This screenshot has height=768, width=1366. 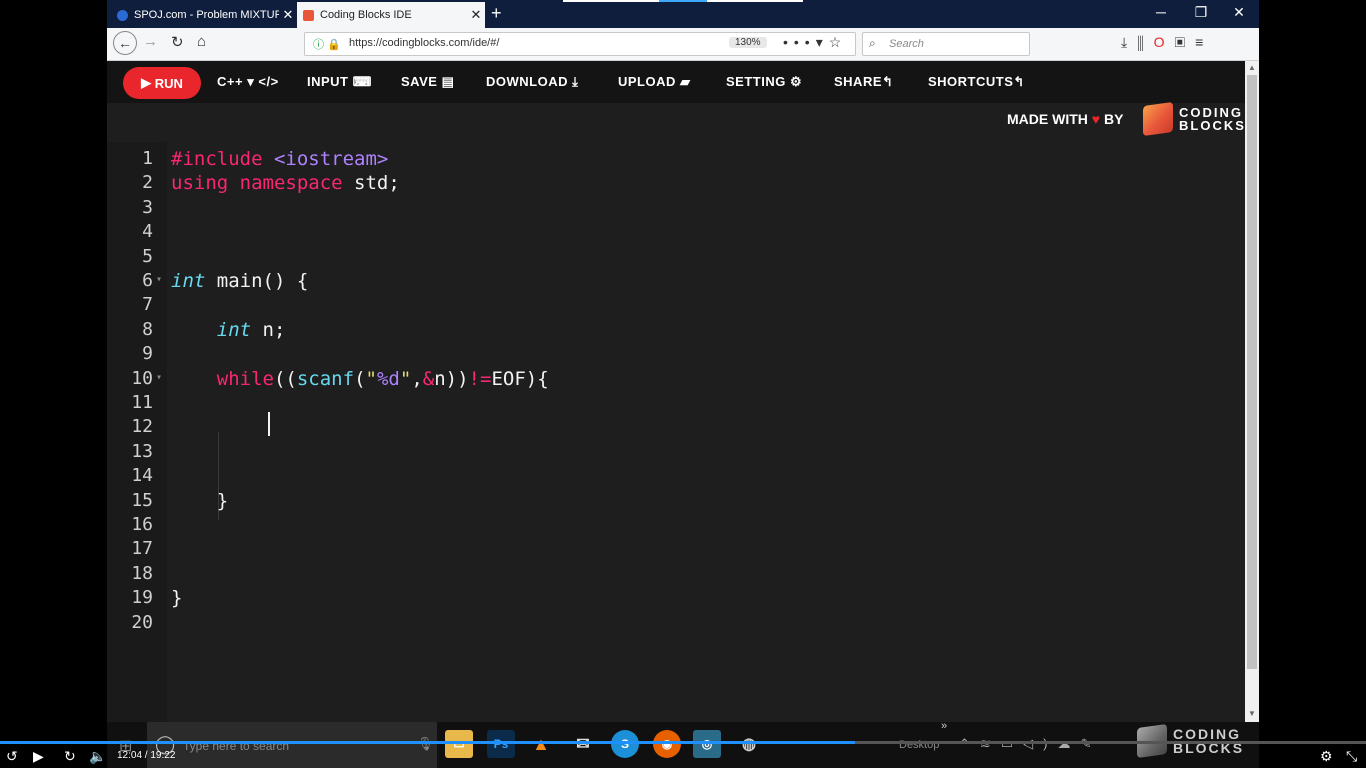 I want to click on code-line: 17, so click(x=676, y=550).